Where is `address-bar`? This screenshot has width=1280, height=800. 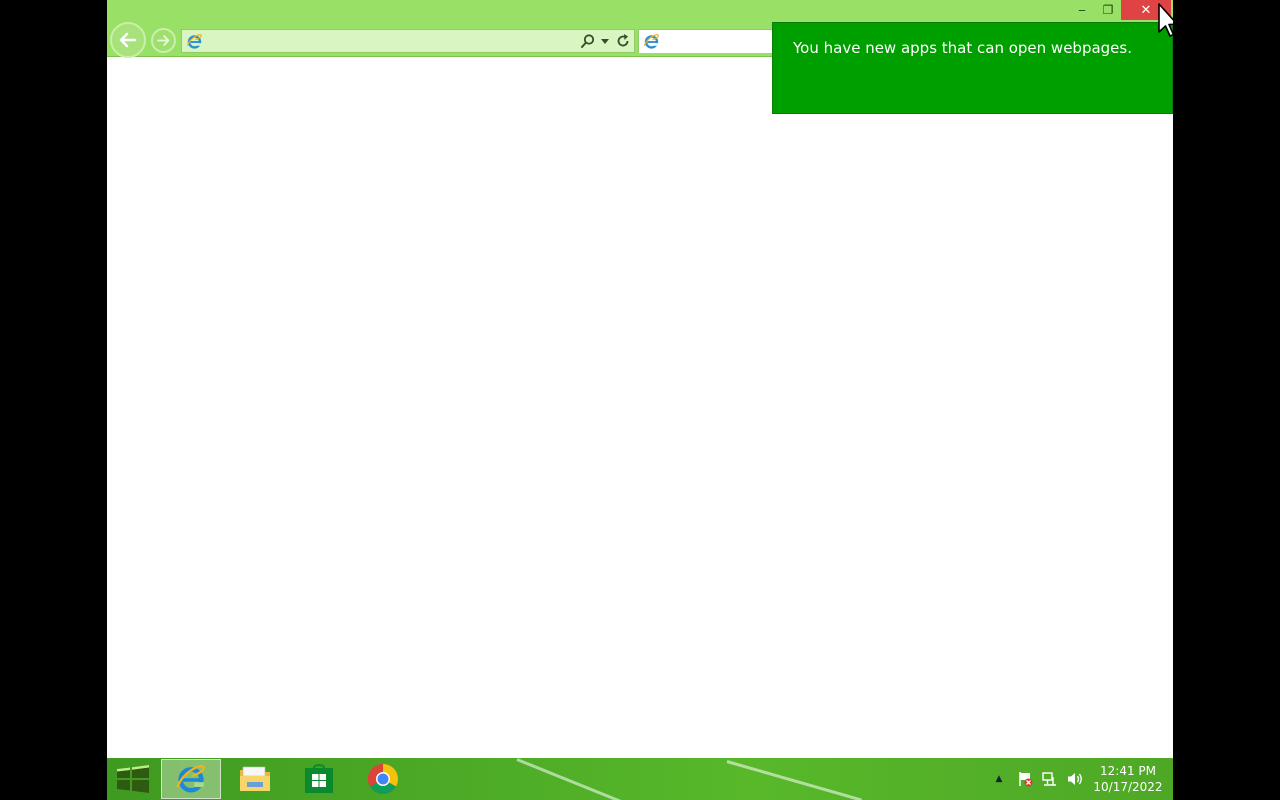
address-bar is located at coordinates (408, 41).